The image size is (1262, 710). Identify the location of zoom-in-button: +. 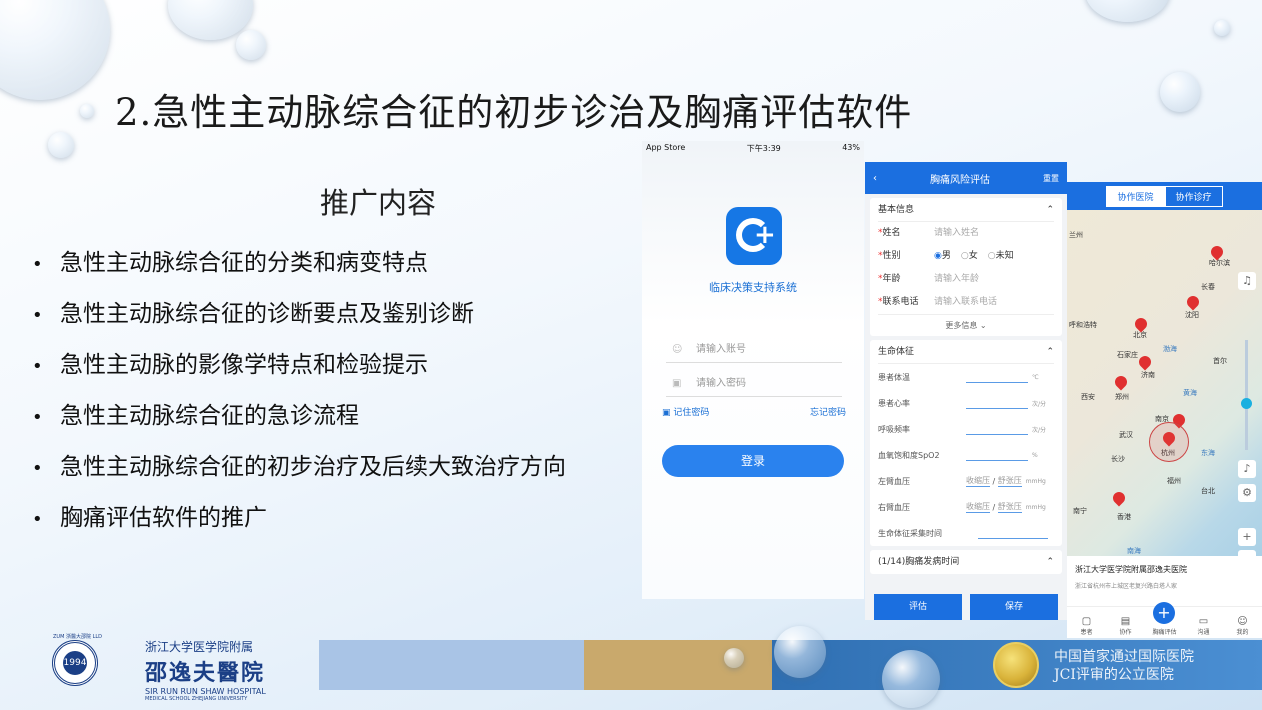
(1247, 537).